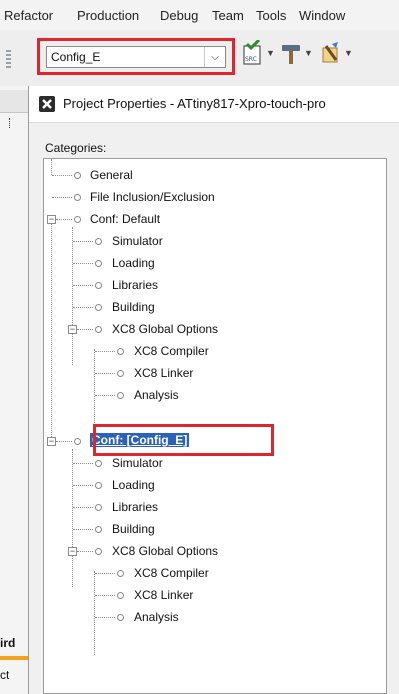 The image size is (399, 694). What do you see at coordinates (14, 658) in the screenshot?
I see `left-panel-accent-bar` at bounding box center [14, 658].